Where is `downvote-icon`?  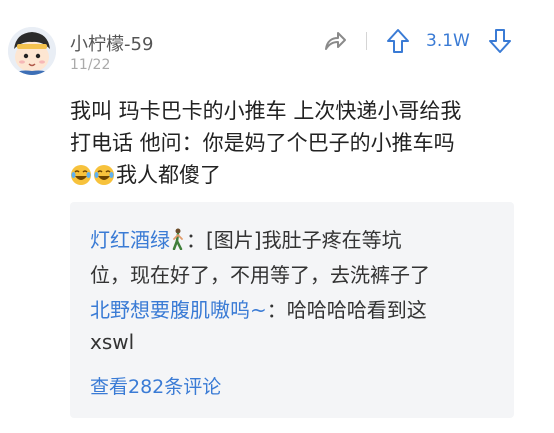
downvote-icon is located at coordinates (500, 41).